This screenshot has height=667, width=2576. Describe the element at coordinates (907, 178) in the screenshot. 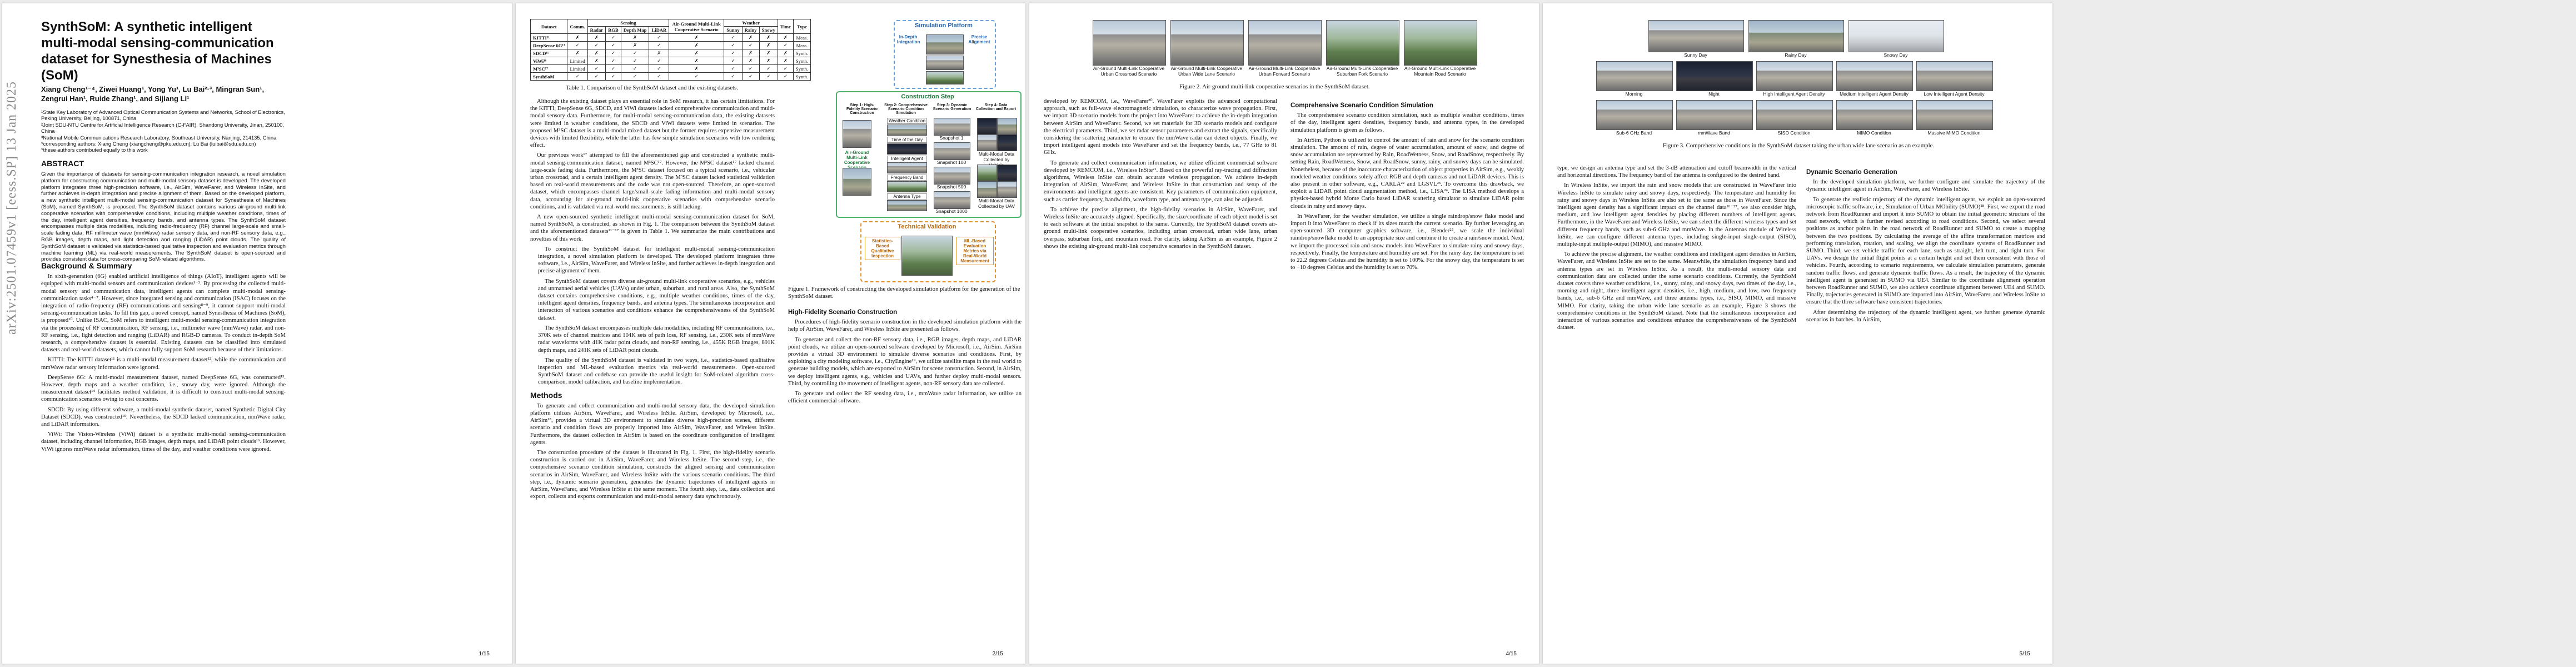

I see `condition-label: Frequency Band` at that location.